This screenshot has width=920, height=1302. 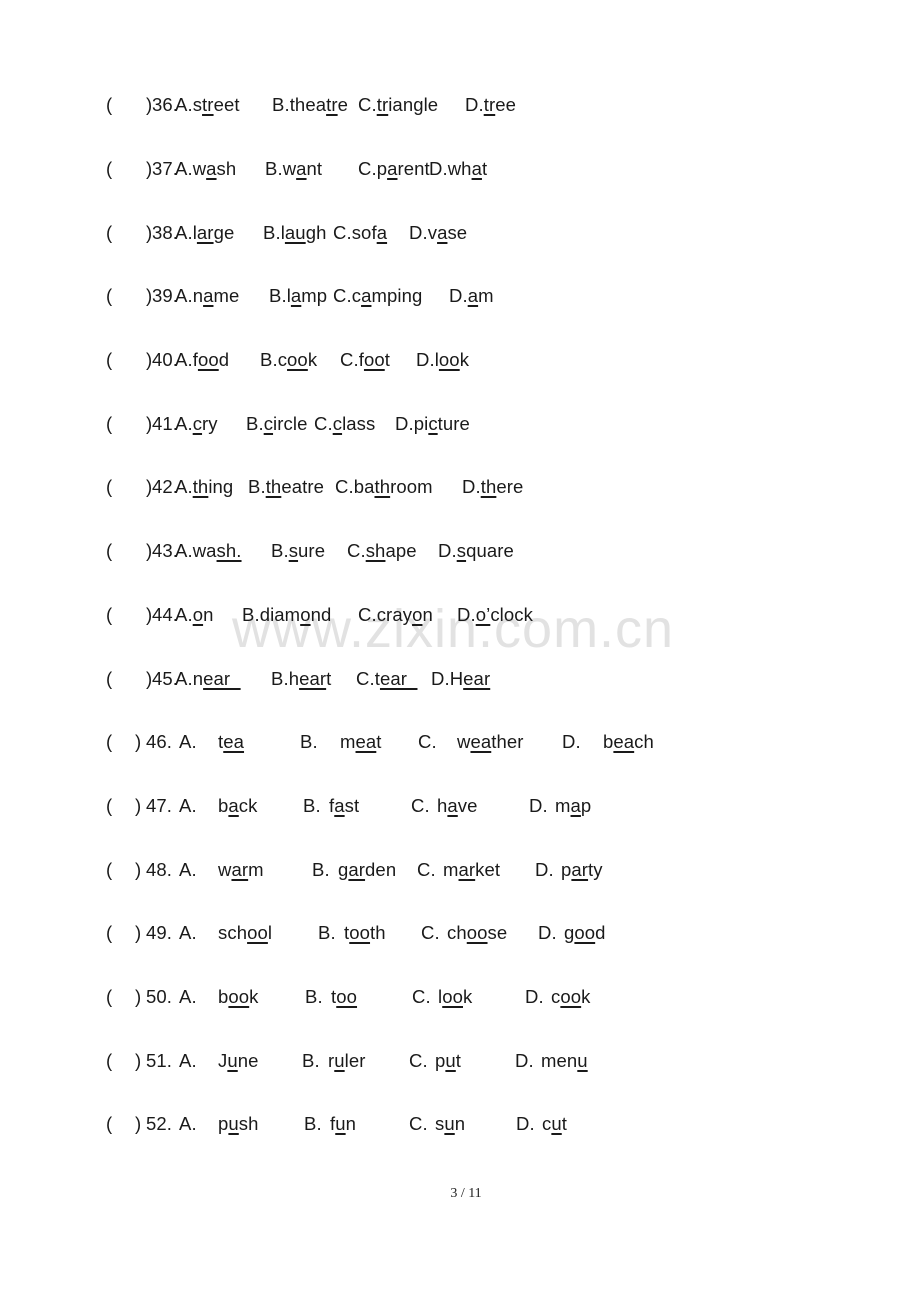 What do you see at coordinates (321, 614) in the screenshot?
I see `word-part: nd` at bounding box center [321, 614].